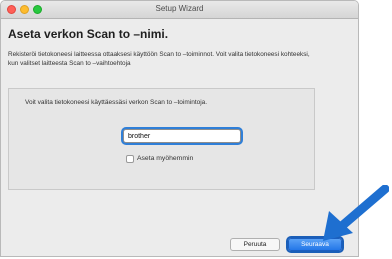 The height and width of the screenshot is (259, 392). Describe the element at coordinates (130, 159) in the screenshot. I see `set-later-checkbox` at that location.